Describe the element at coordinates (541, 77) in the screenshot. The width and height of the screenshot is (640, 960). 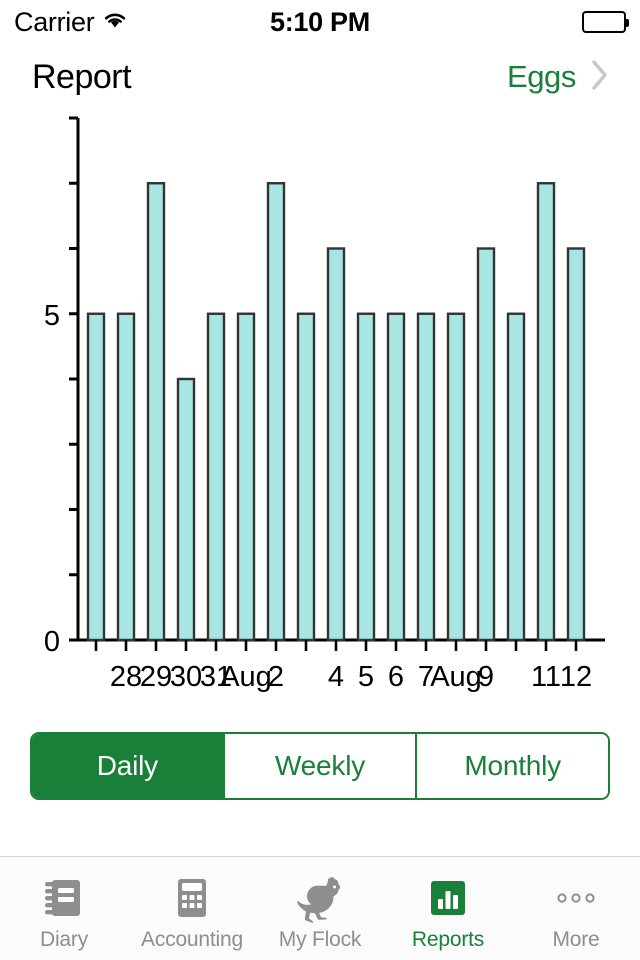
I see `report-type-label: Eggs` at that location.